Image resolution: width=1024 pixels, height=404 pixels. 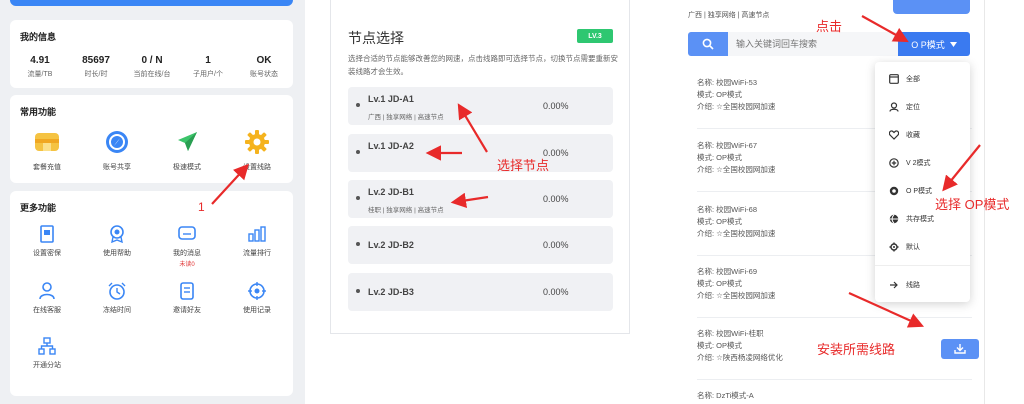 I want to click on top-button, so click(x=931, y=7).